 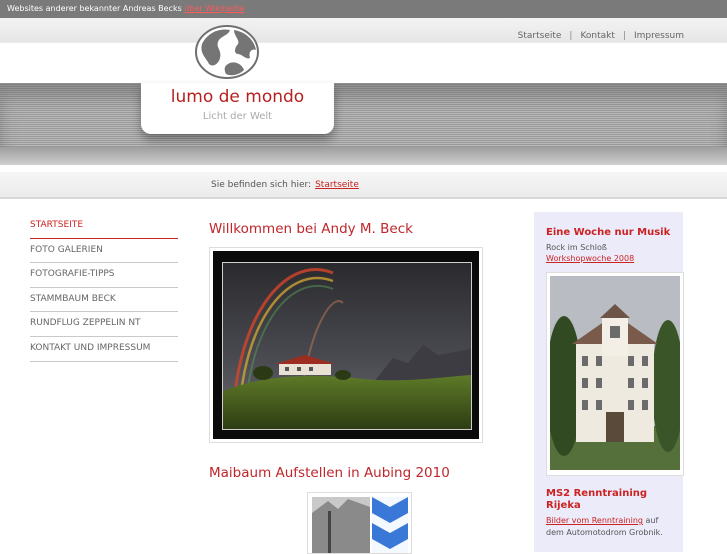 I want to click on sidebar-ms2-text: Bilder vom Renntraining auf, so click(x=602, y=521).